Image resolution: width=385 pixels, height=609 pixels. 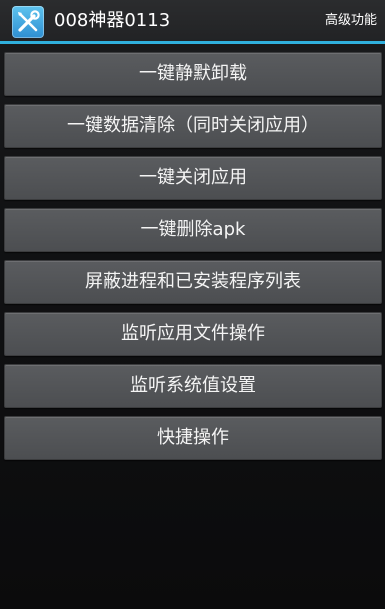 I want to click on hide-process-list-button: 屏蔽进程和已安装程序列表, so click(x=193, y=282).